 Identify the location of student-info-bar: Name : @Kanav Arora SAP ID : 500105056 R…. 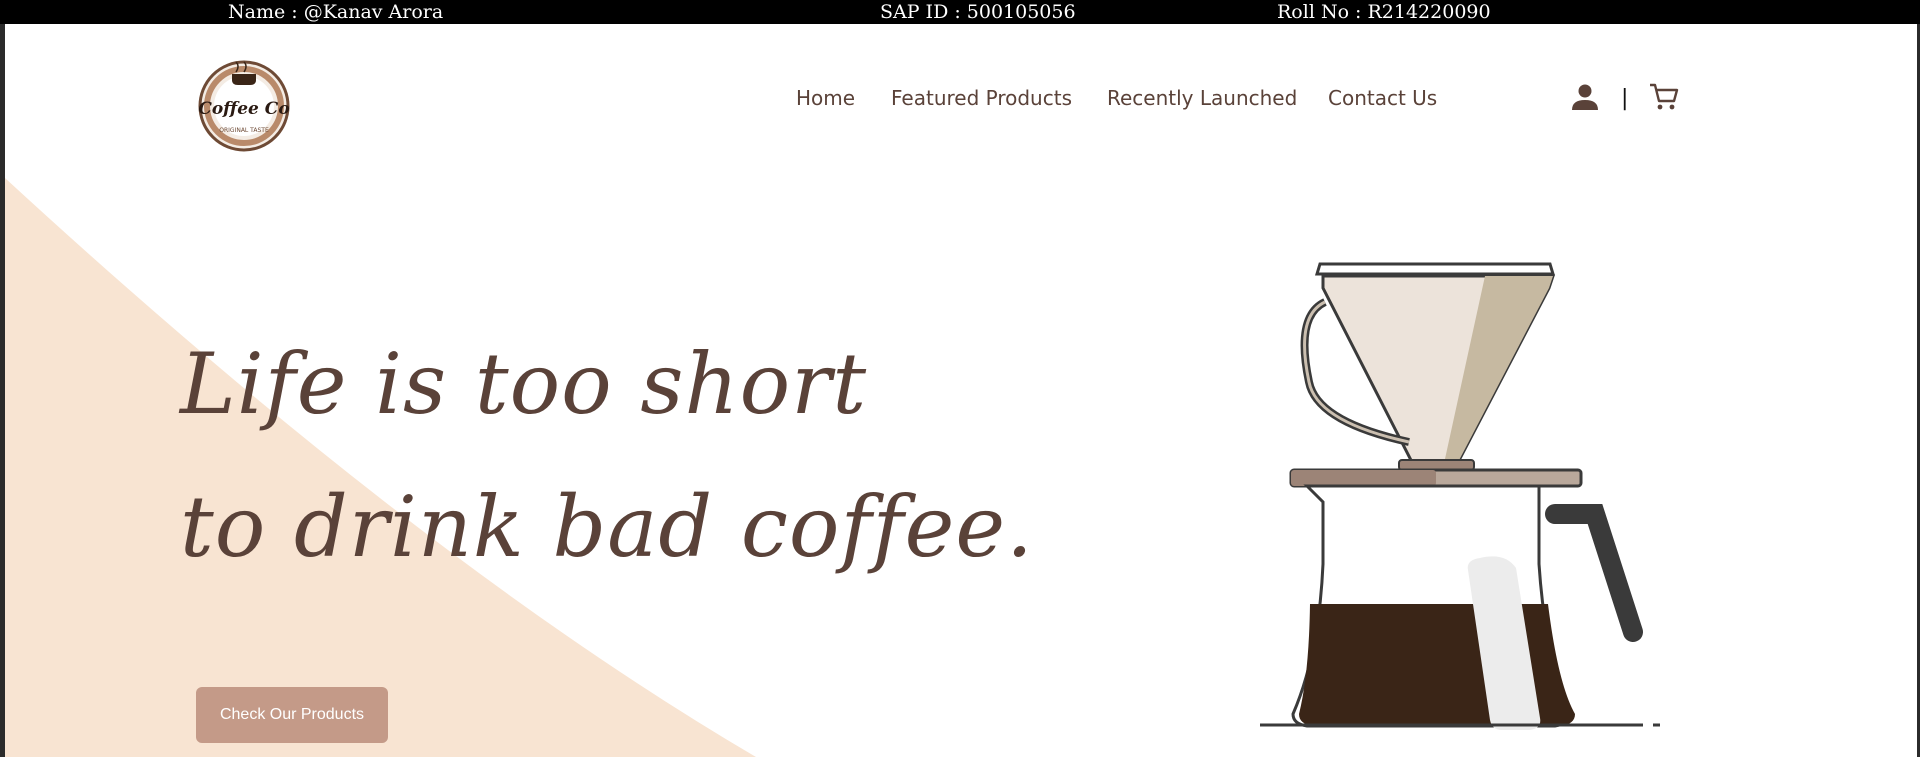
(960, 12).